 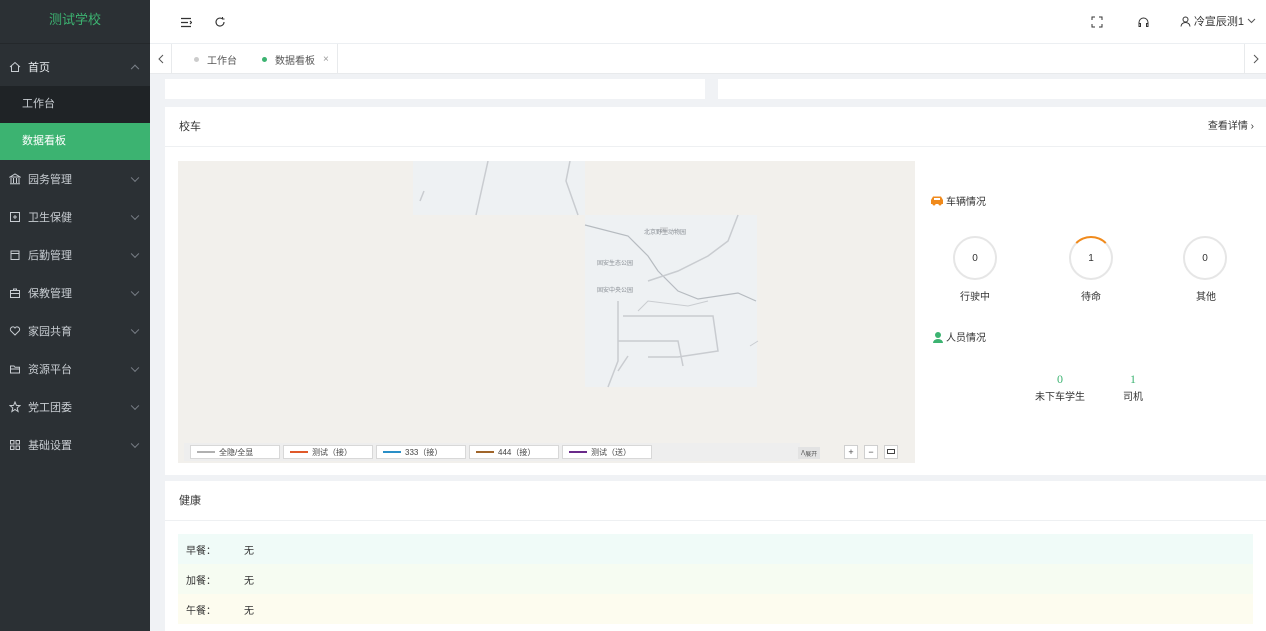 I want to click on sidebar-item-label: 基础设置, so click(x=50, y=446).